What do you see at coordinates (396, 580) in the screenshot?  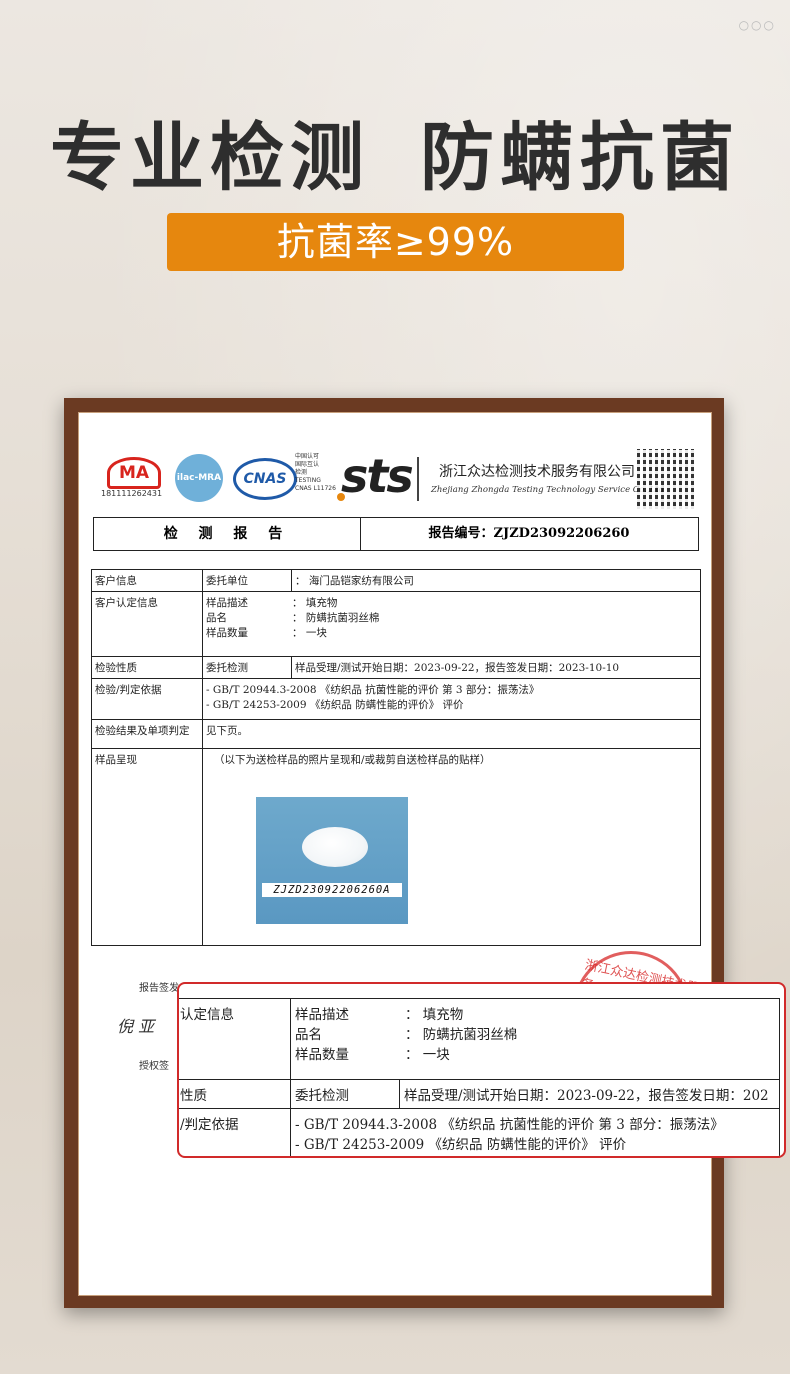 I see `table-row: 客户信息 委托单位 ： 海门品铠家纺有限公司` at bounding box center [396, 580].